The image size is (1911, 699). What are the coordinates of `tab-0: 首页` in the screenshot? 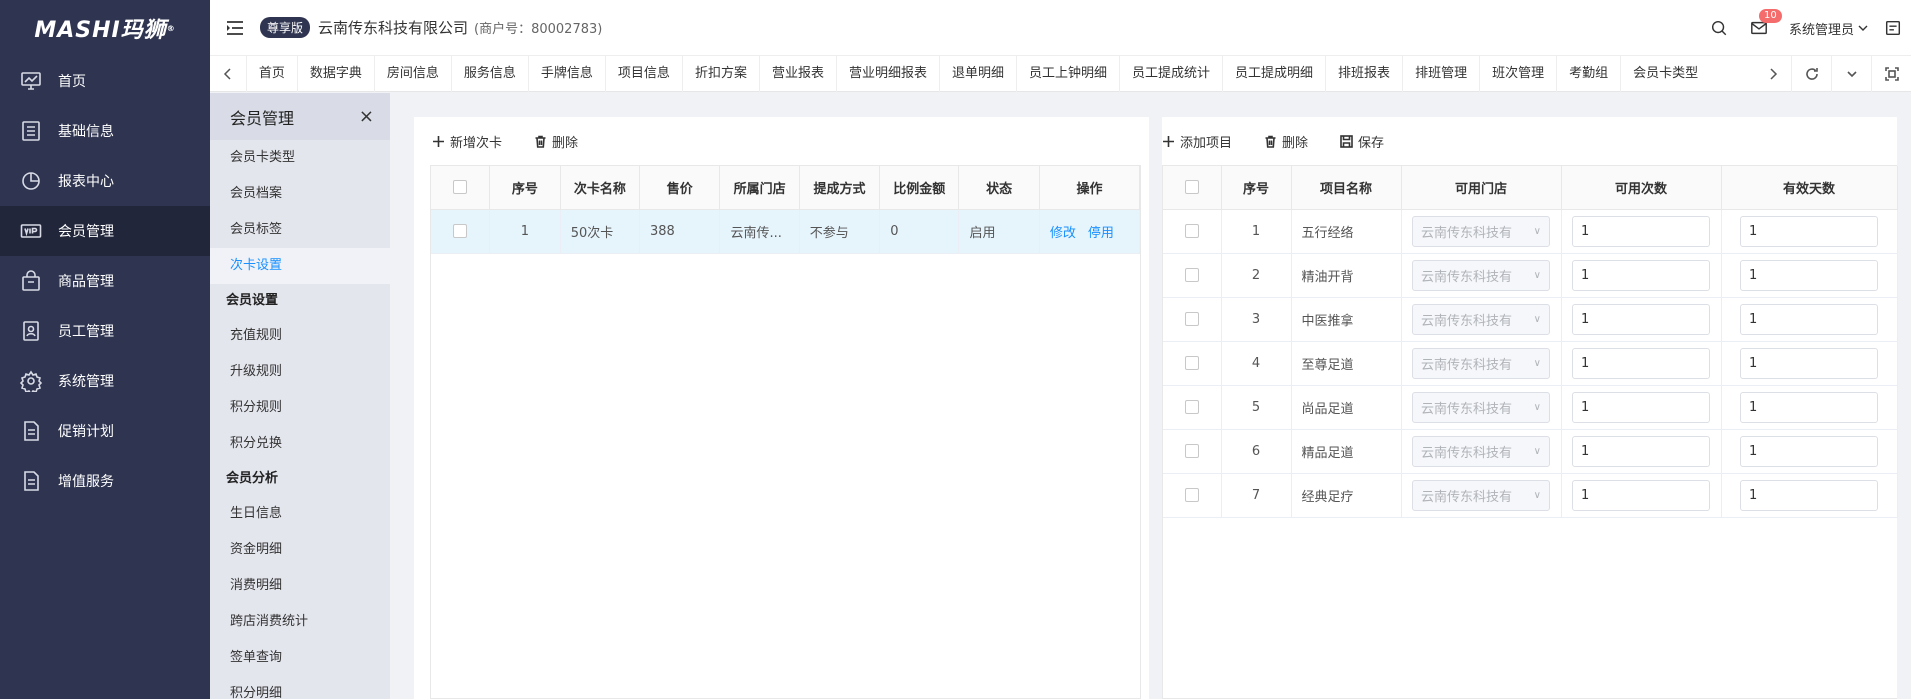 It's located at (271, 73).